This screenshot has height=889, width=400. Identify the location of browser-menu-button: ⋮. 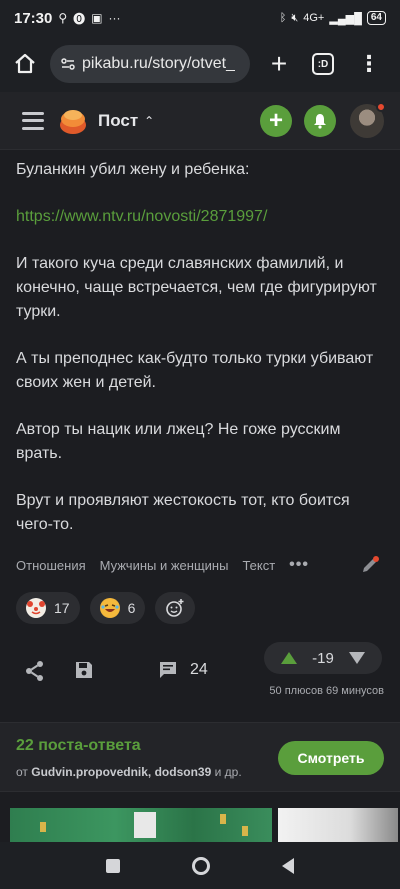
(369, 64).